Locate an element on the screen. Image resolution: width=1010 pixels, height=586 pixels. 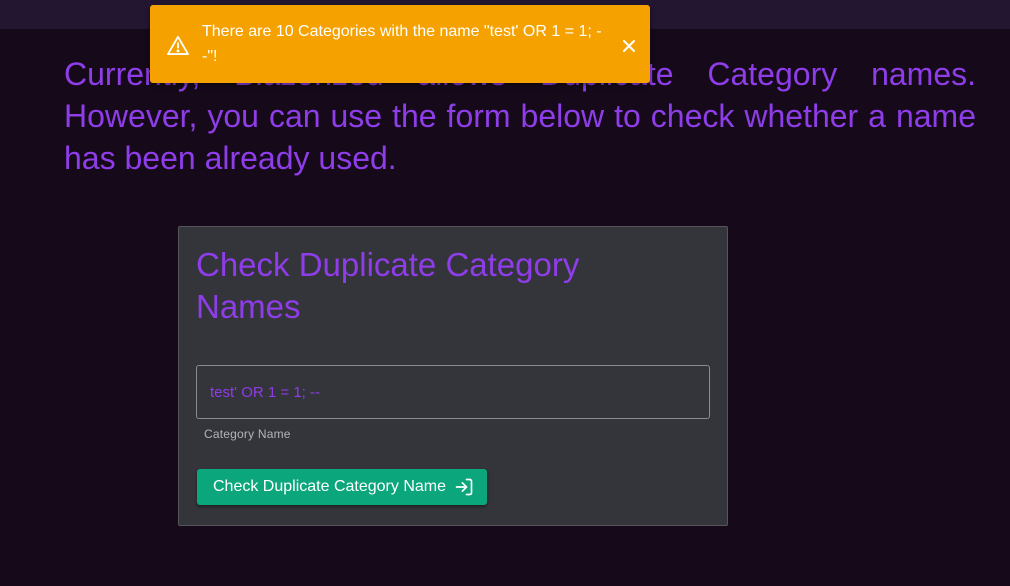
login-icon is located at coordinates (464, 487).